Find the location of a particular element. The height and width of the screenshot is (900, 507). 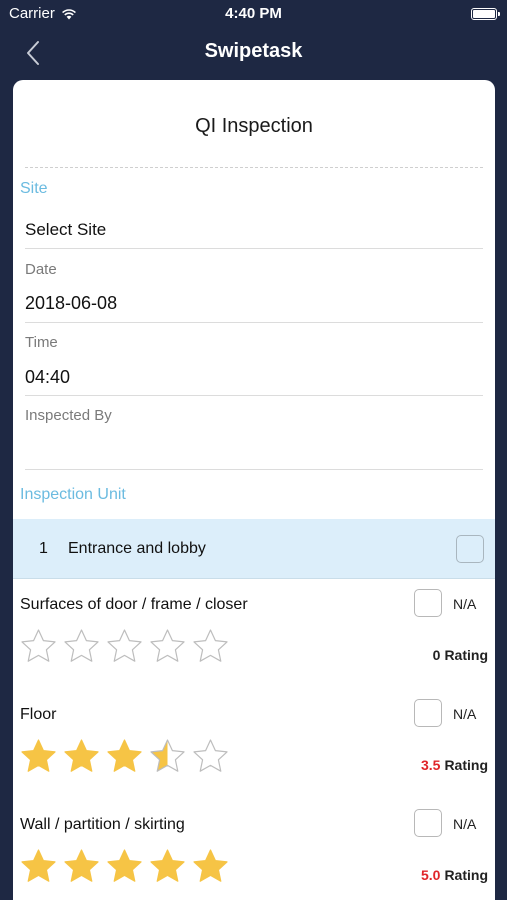

battery-icon is located at coordinates (485, 14).